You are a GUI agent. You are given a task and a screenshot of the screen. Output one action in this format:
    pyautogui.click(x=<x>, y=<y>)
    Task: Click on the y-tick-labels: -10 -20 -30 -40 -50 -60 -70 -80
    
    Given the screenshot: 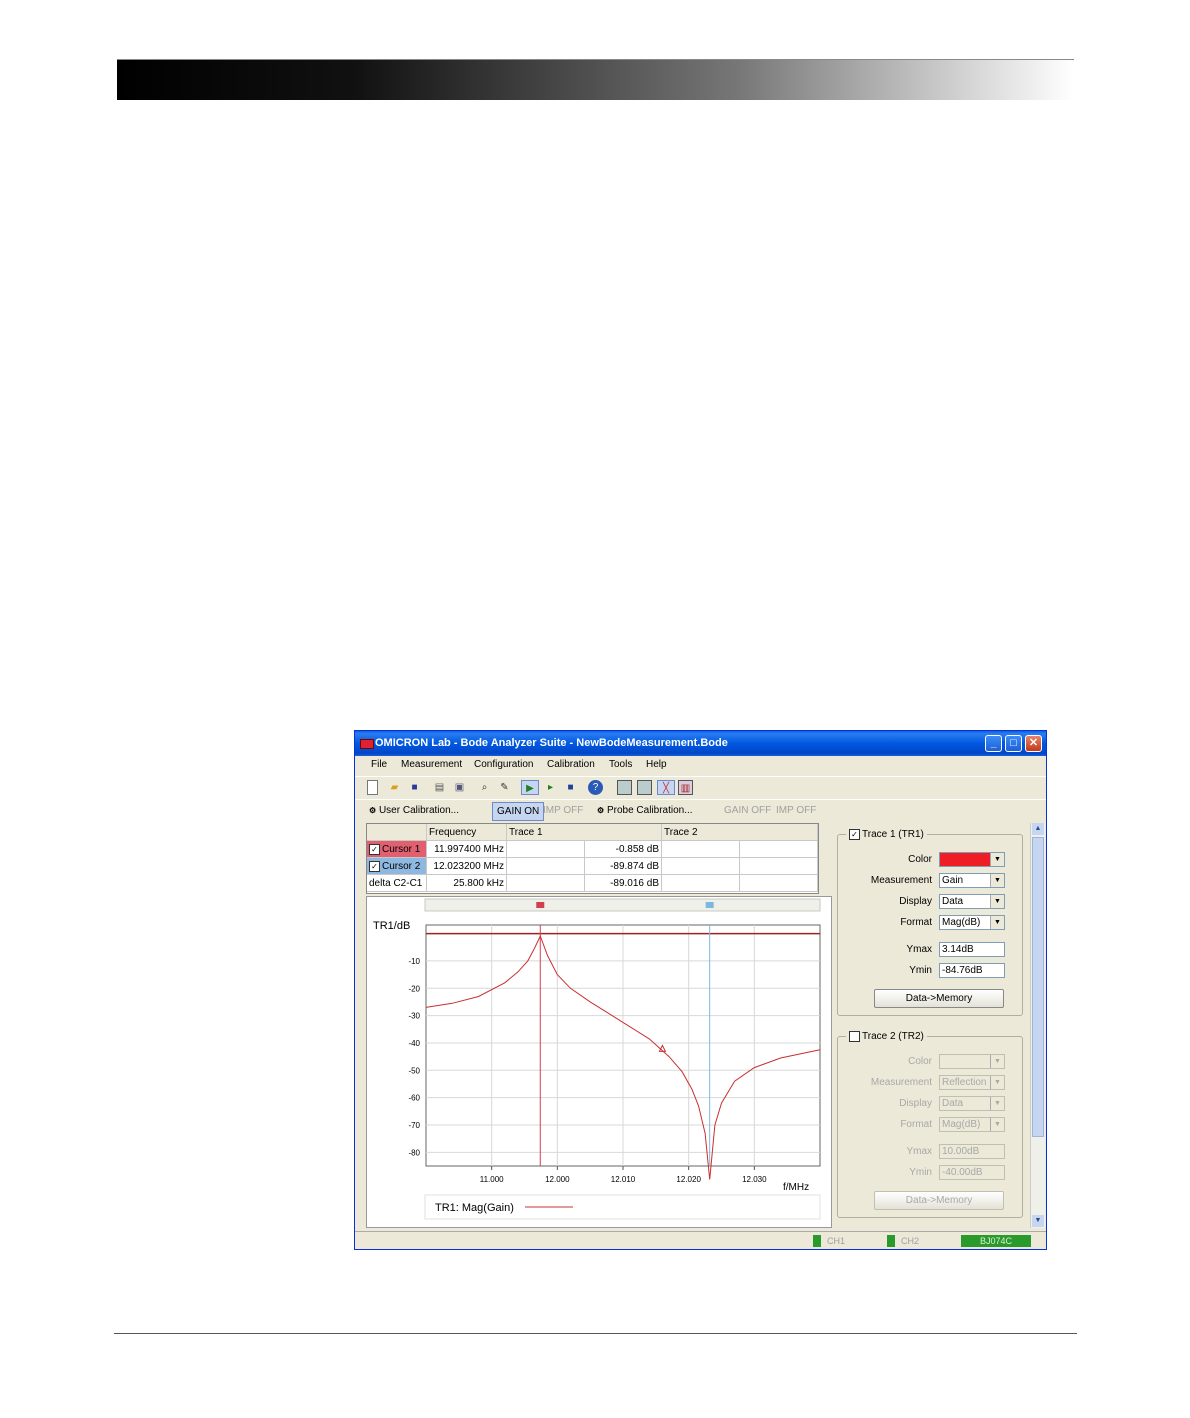 What is the action you would take?
    pyautogui.click(x=414, y=1057)
    